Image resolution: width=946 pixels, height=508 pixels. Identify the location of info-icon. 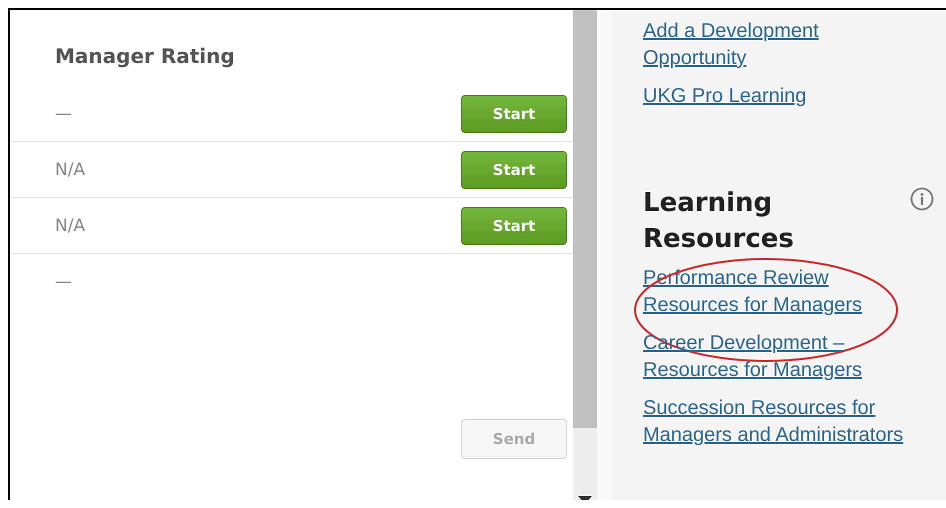
(922, 199).